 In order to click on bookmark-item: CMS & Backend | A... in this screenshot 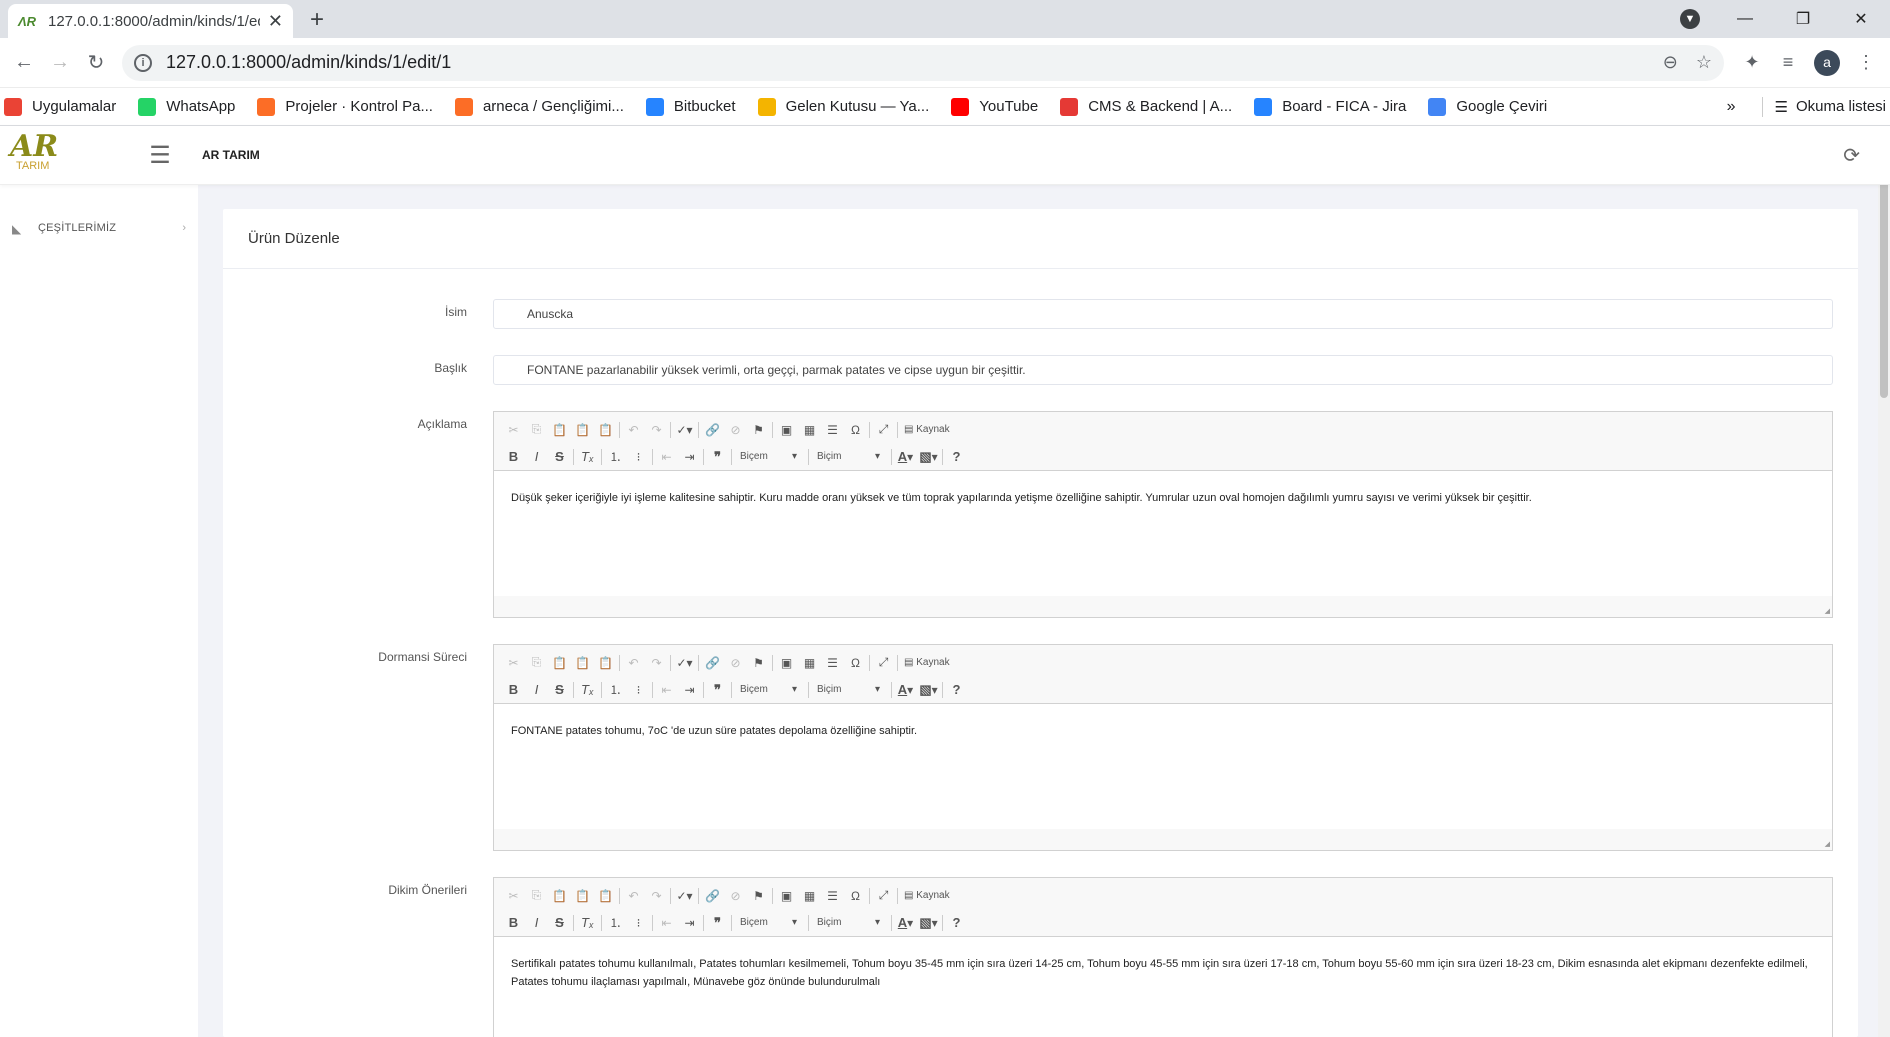, I will do `click(1146, 106)`.